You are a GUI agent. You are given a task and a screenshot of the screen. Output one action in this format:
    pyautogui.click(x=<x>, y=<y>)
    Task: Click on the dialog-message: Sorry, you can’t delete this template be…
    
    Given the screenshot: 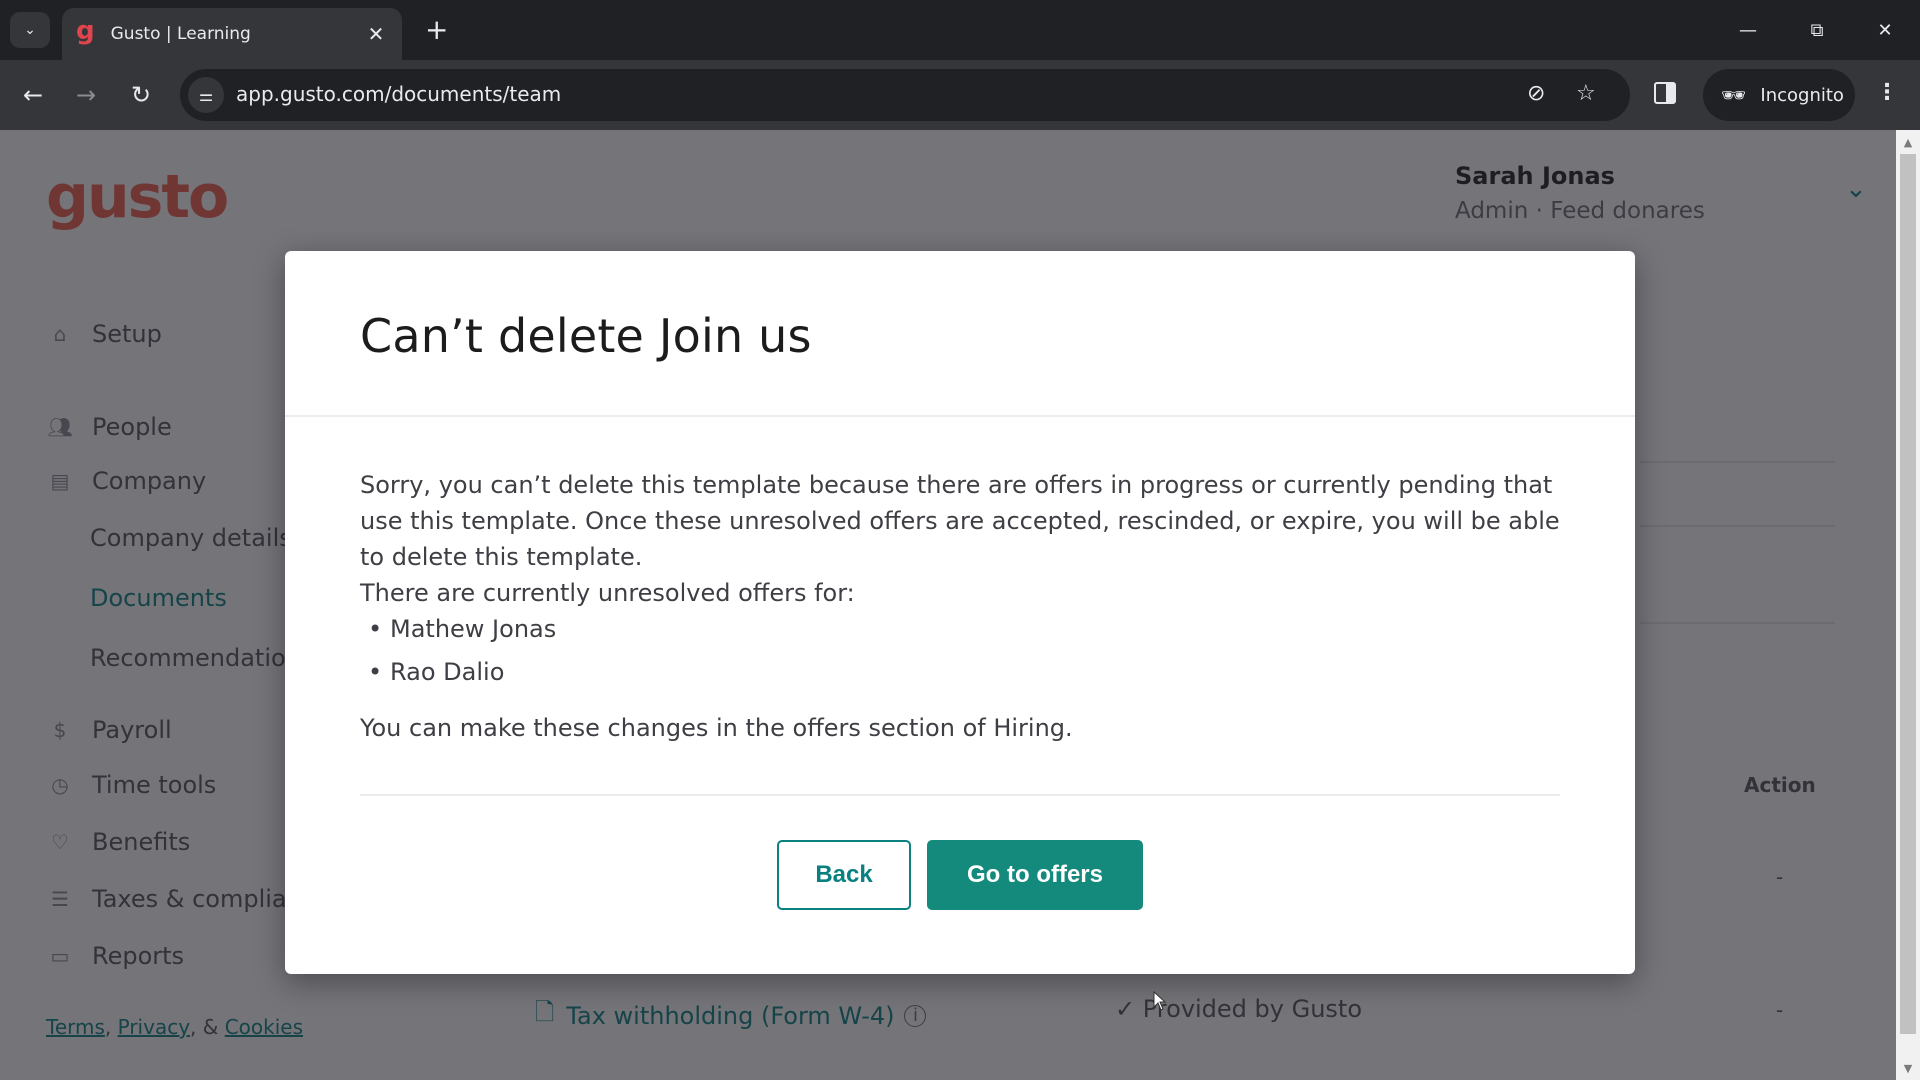 What is the action you would take?
    pyautogui.click(x=960, y=521)
    